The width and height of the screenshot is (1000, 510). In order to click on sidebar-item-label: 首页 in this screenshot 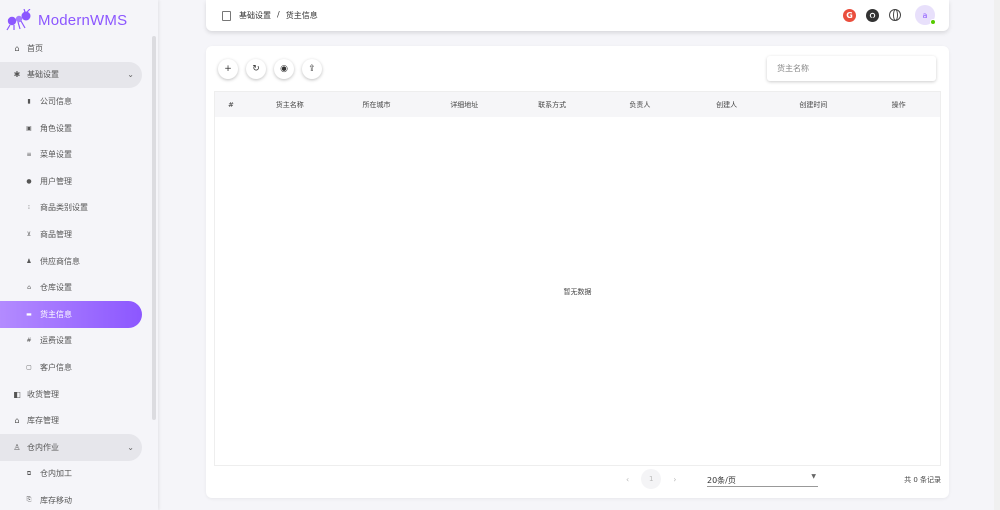, I will do `click(35, 48)`.